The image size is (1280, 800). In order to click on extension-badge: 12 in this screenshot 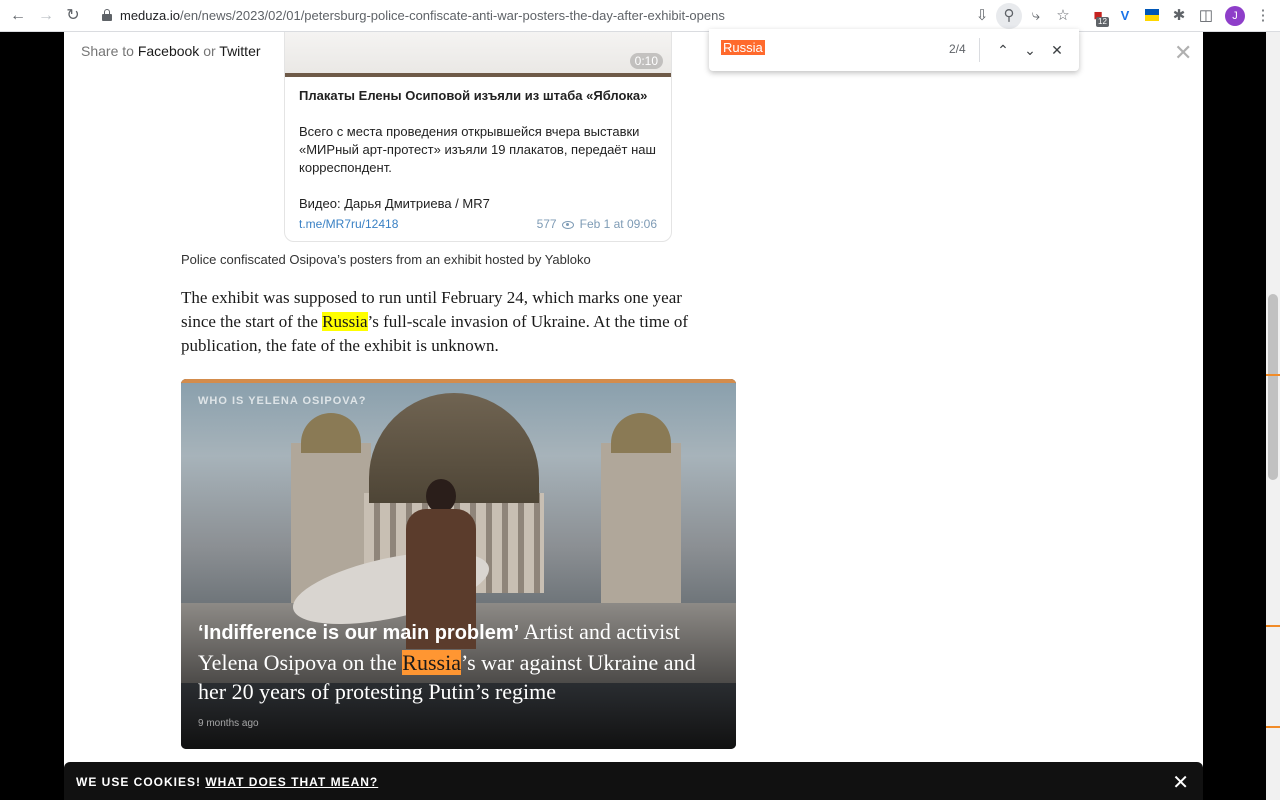, I will do `click(1102, 22)`.